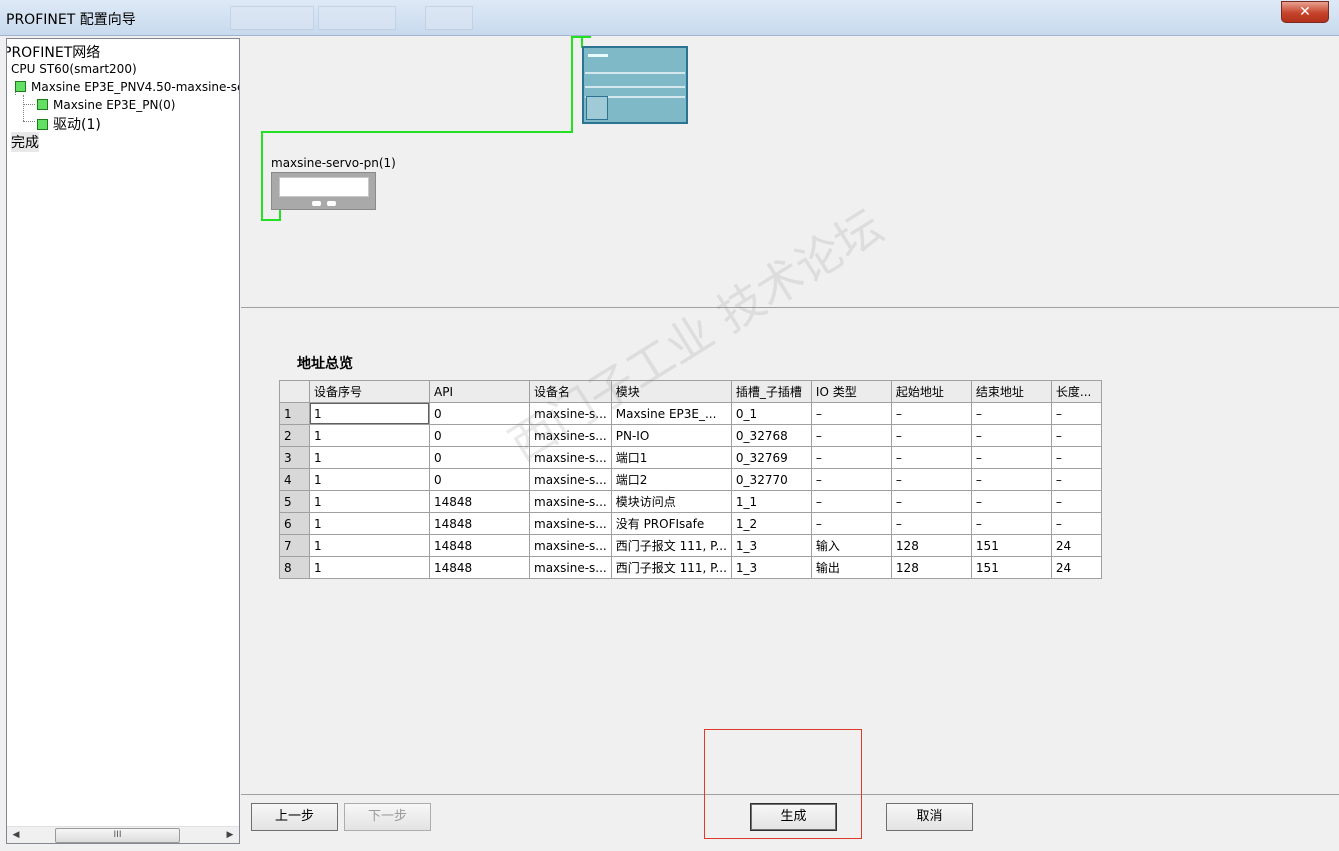  What do you see at coordinates (671, 479) in the screenshot?
I see `table-cell: 端口2` at bounding box center [671, 479].